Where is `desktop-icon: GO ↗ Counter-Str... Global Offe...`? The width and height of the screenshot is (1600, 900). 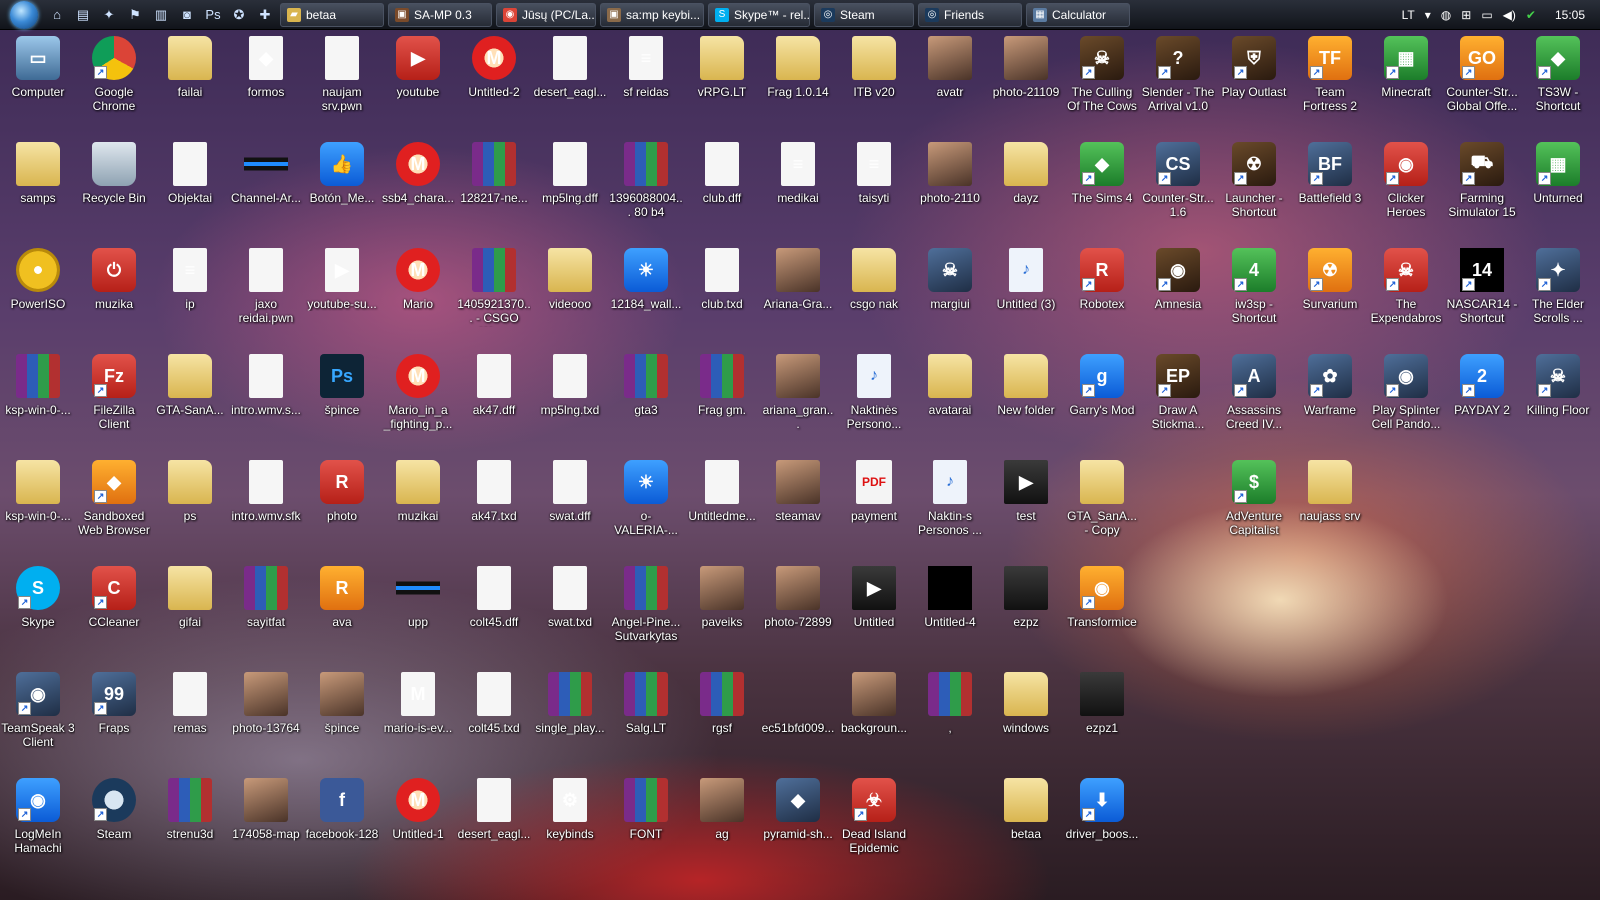
desktop-icon: GO ↗ Counter-Str... Global Offe... is located at coordinates (1482, 74).